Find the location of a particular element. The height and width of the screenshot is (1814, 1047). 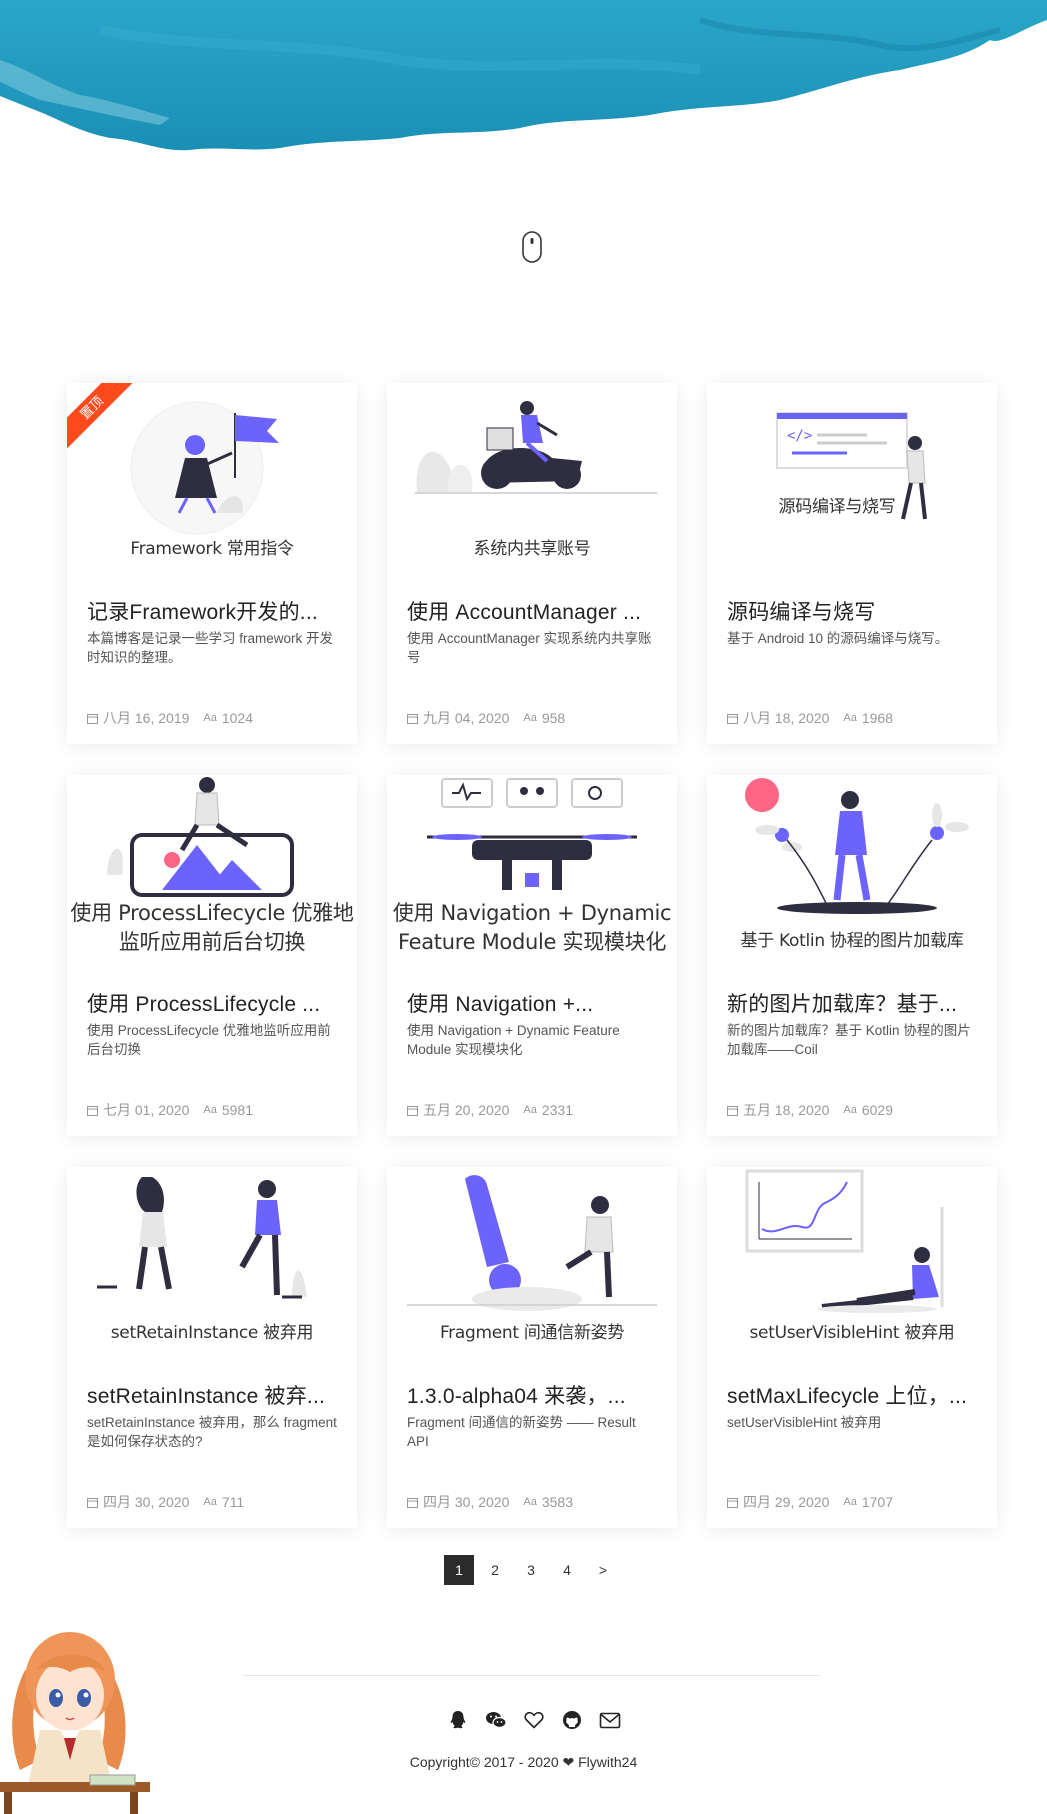

post-date: 七月 01, 2020 is located at coordinates (138, 1110).